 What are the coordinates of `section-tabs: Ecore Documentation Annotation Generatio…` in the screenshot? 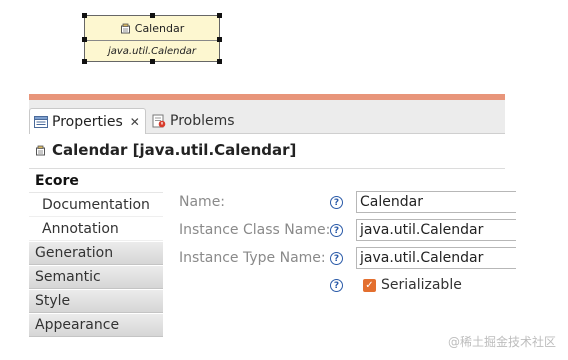 It's located at (96, 254).